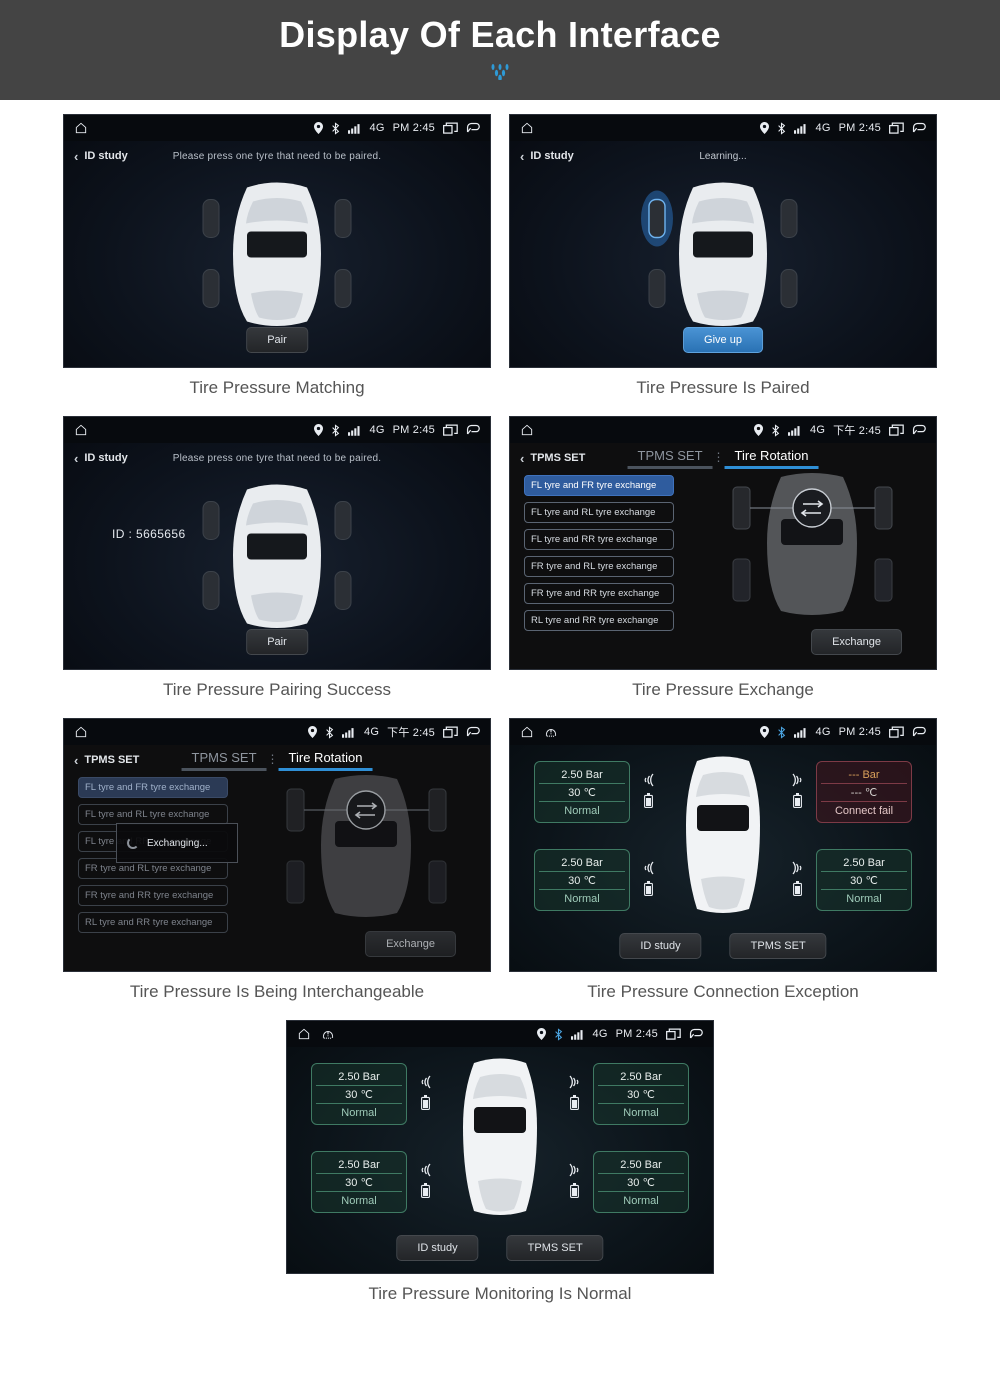 This screenshot has height=1380, width=1000. I want to click on battery-icon-rear-right, so click(797, 891).